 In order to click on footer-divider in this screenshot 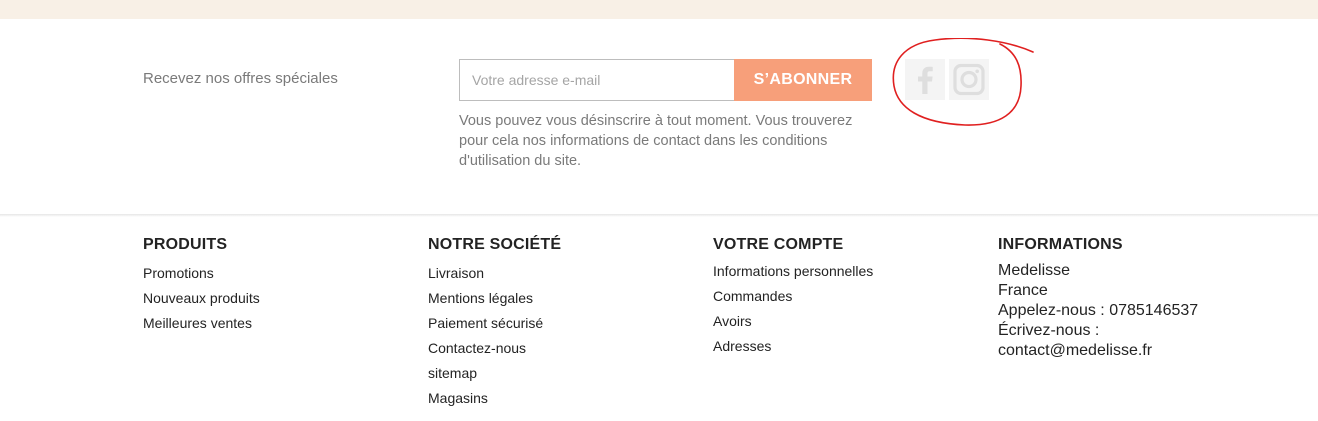, I will do `click(659, 215)`.